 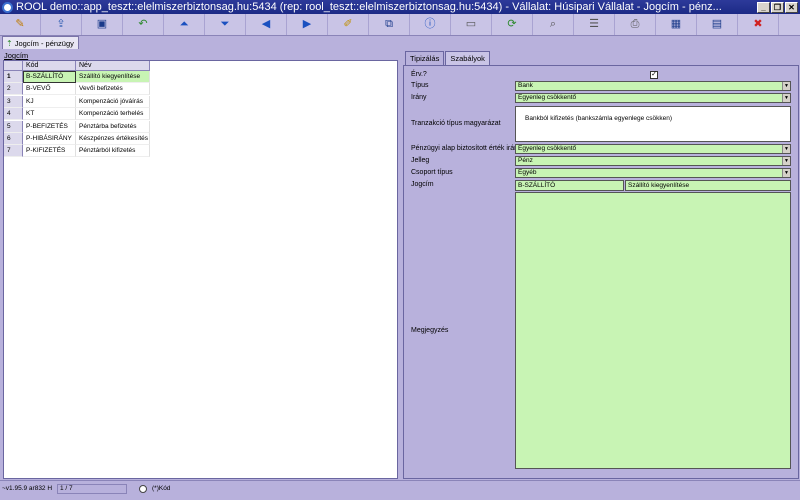 I want to click on tab-tipizalas: Tipizálás, so click(x=425, y=58).